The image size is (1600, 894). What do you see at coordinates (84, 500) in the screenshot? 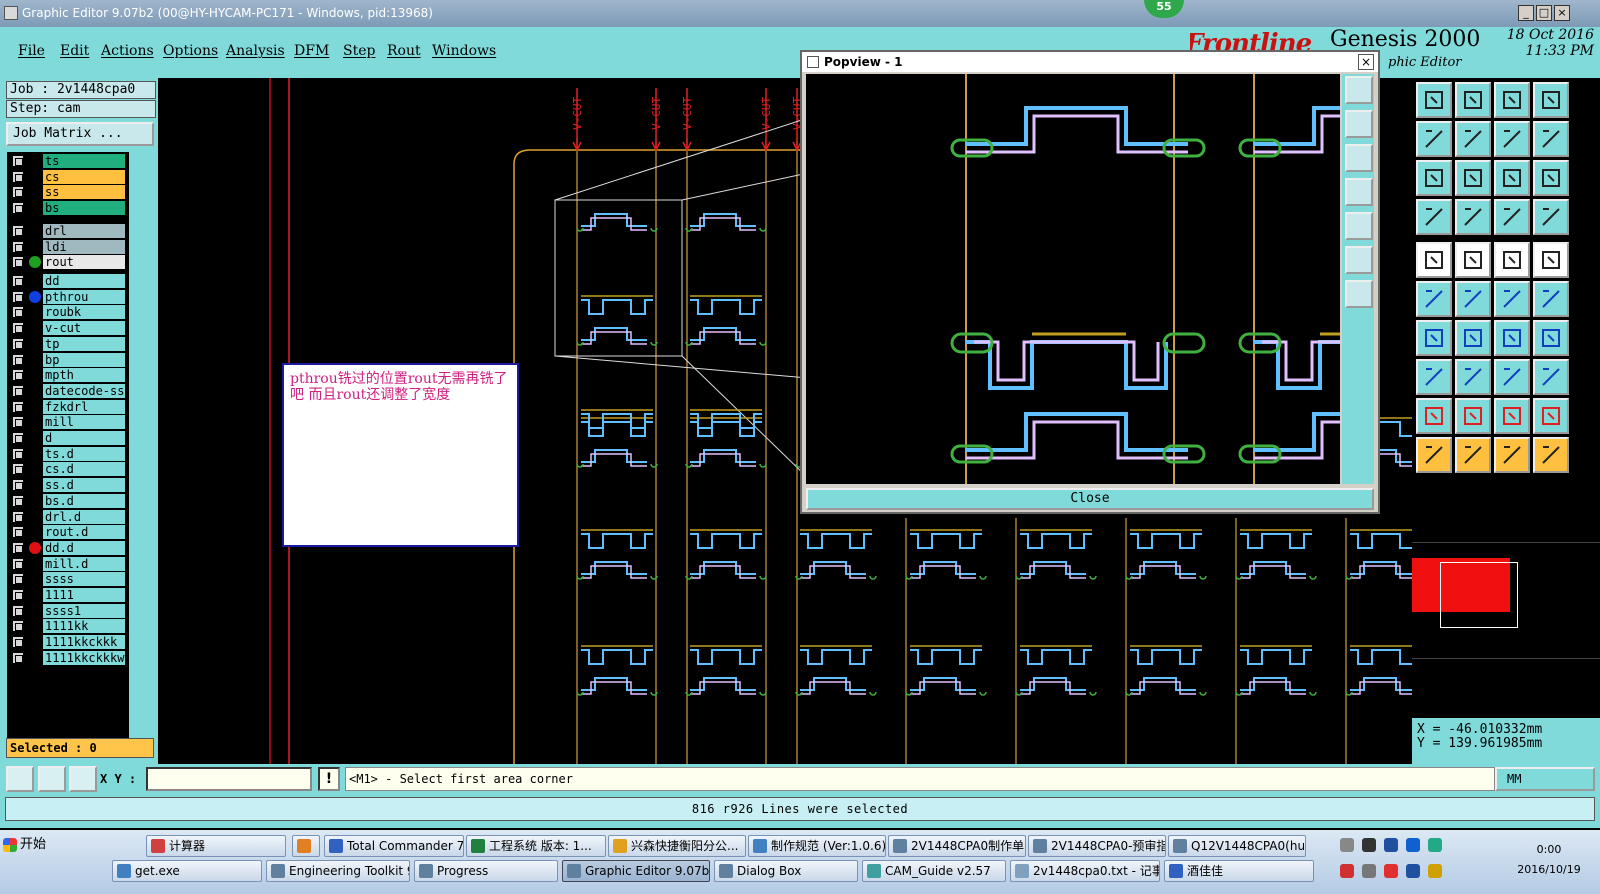
I see `layer-name: bs.d` at bounding box center [84, 500].